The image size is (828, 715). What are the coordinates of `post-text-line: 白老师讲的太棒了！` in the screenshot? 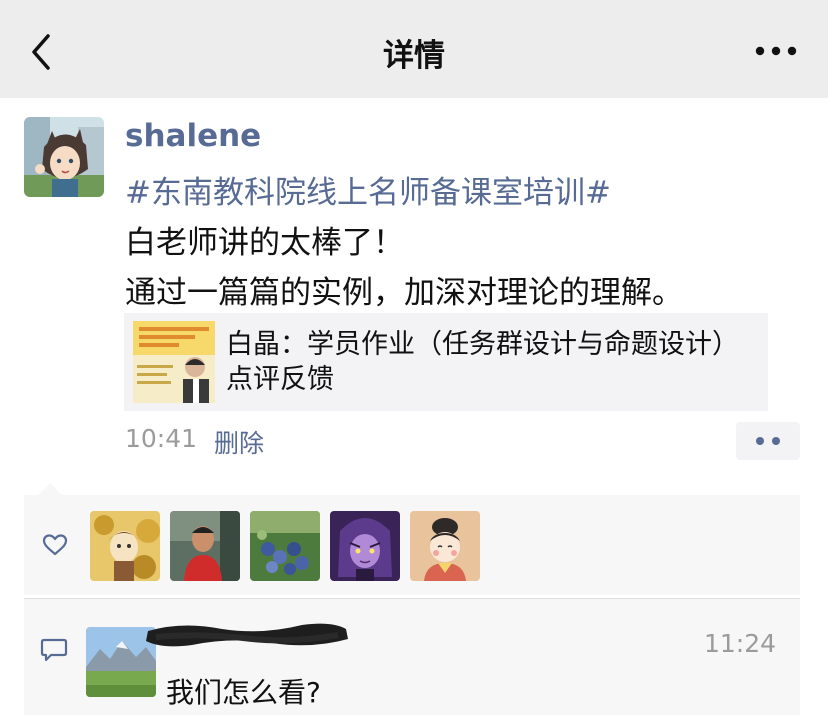 It's located at (264, 243).